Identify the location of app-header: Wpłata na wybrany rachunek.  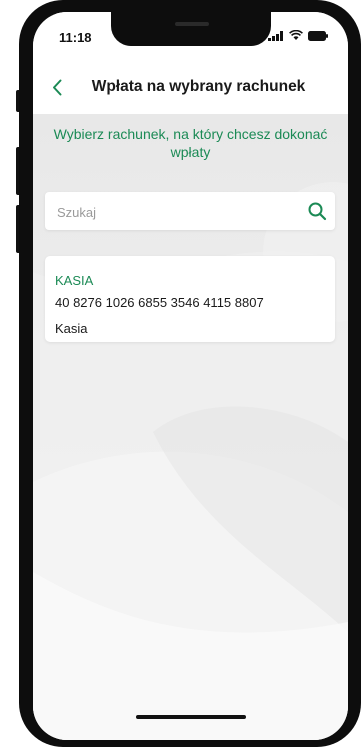
(190, 88).